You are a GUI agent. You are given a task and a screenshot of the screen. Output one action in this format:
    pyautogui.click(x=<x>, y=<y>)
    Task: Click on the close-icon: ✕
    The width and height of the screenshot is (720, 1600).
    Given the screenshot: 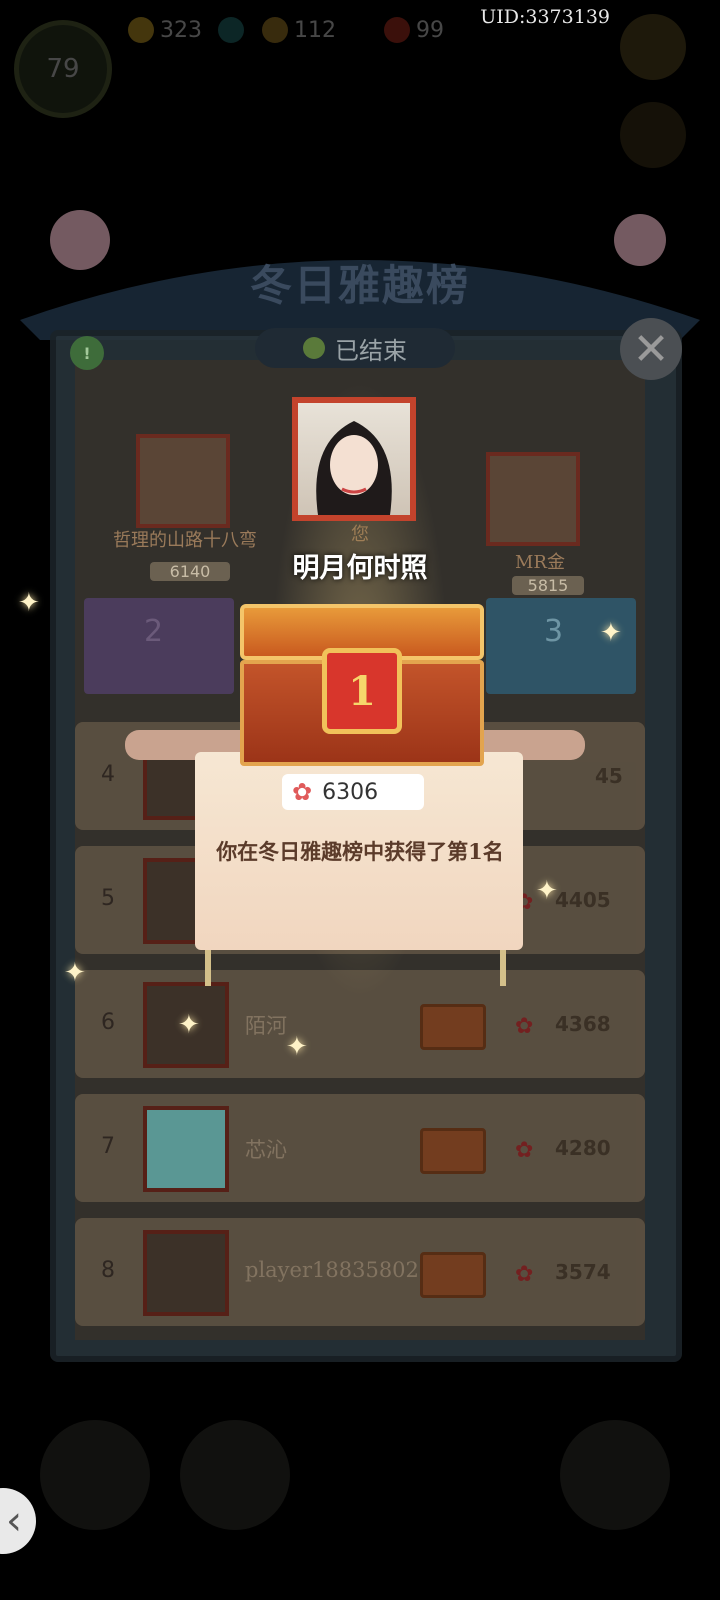 What is the action you would take?
    pyautogui.click(x=651, y=349)
    